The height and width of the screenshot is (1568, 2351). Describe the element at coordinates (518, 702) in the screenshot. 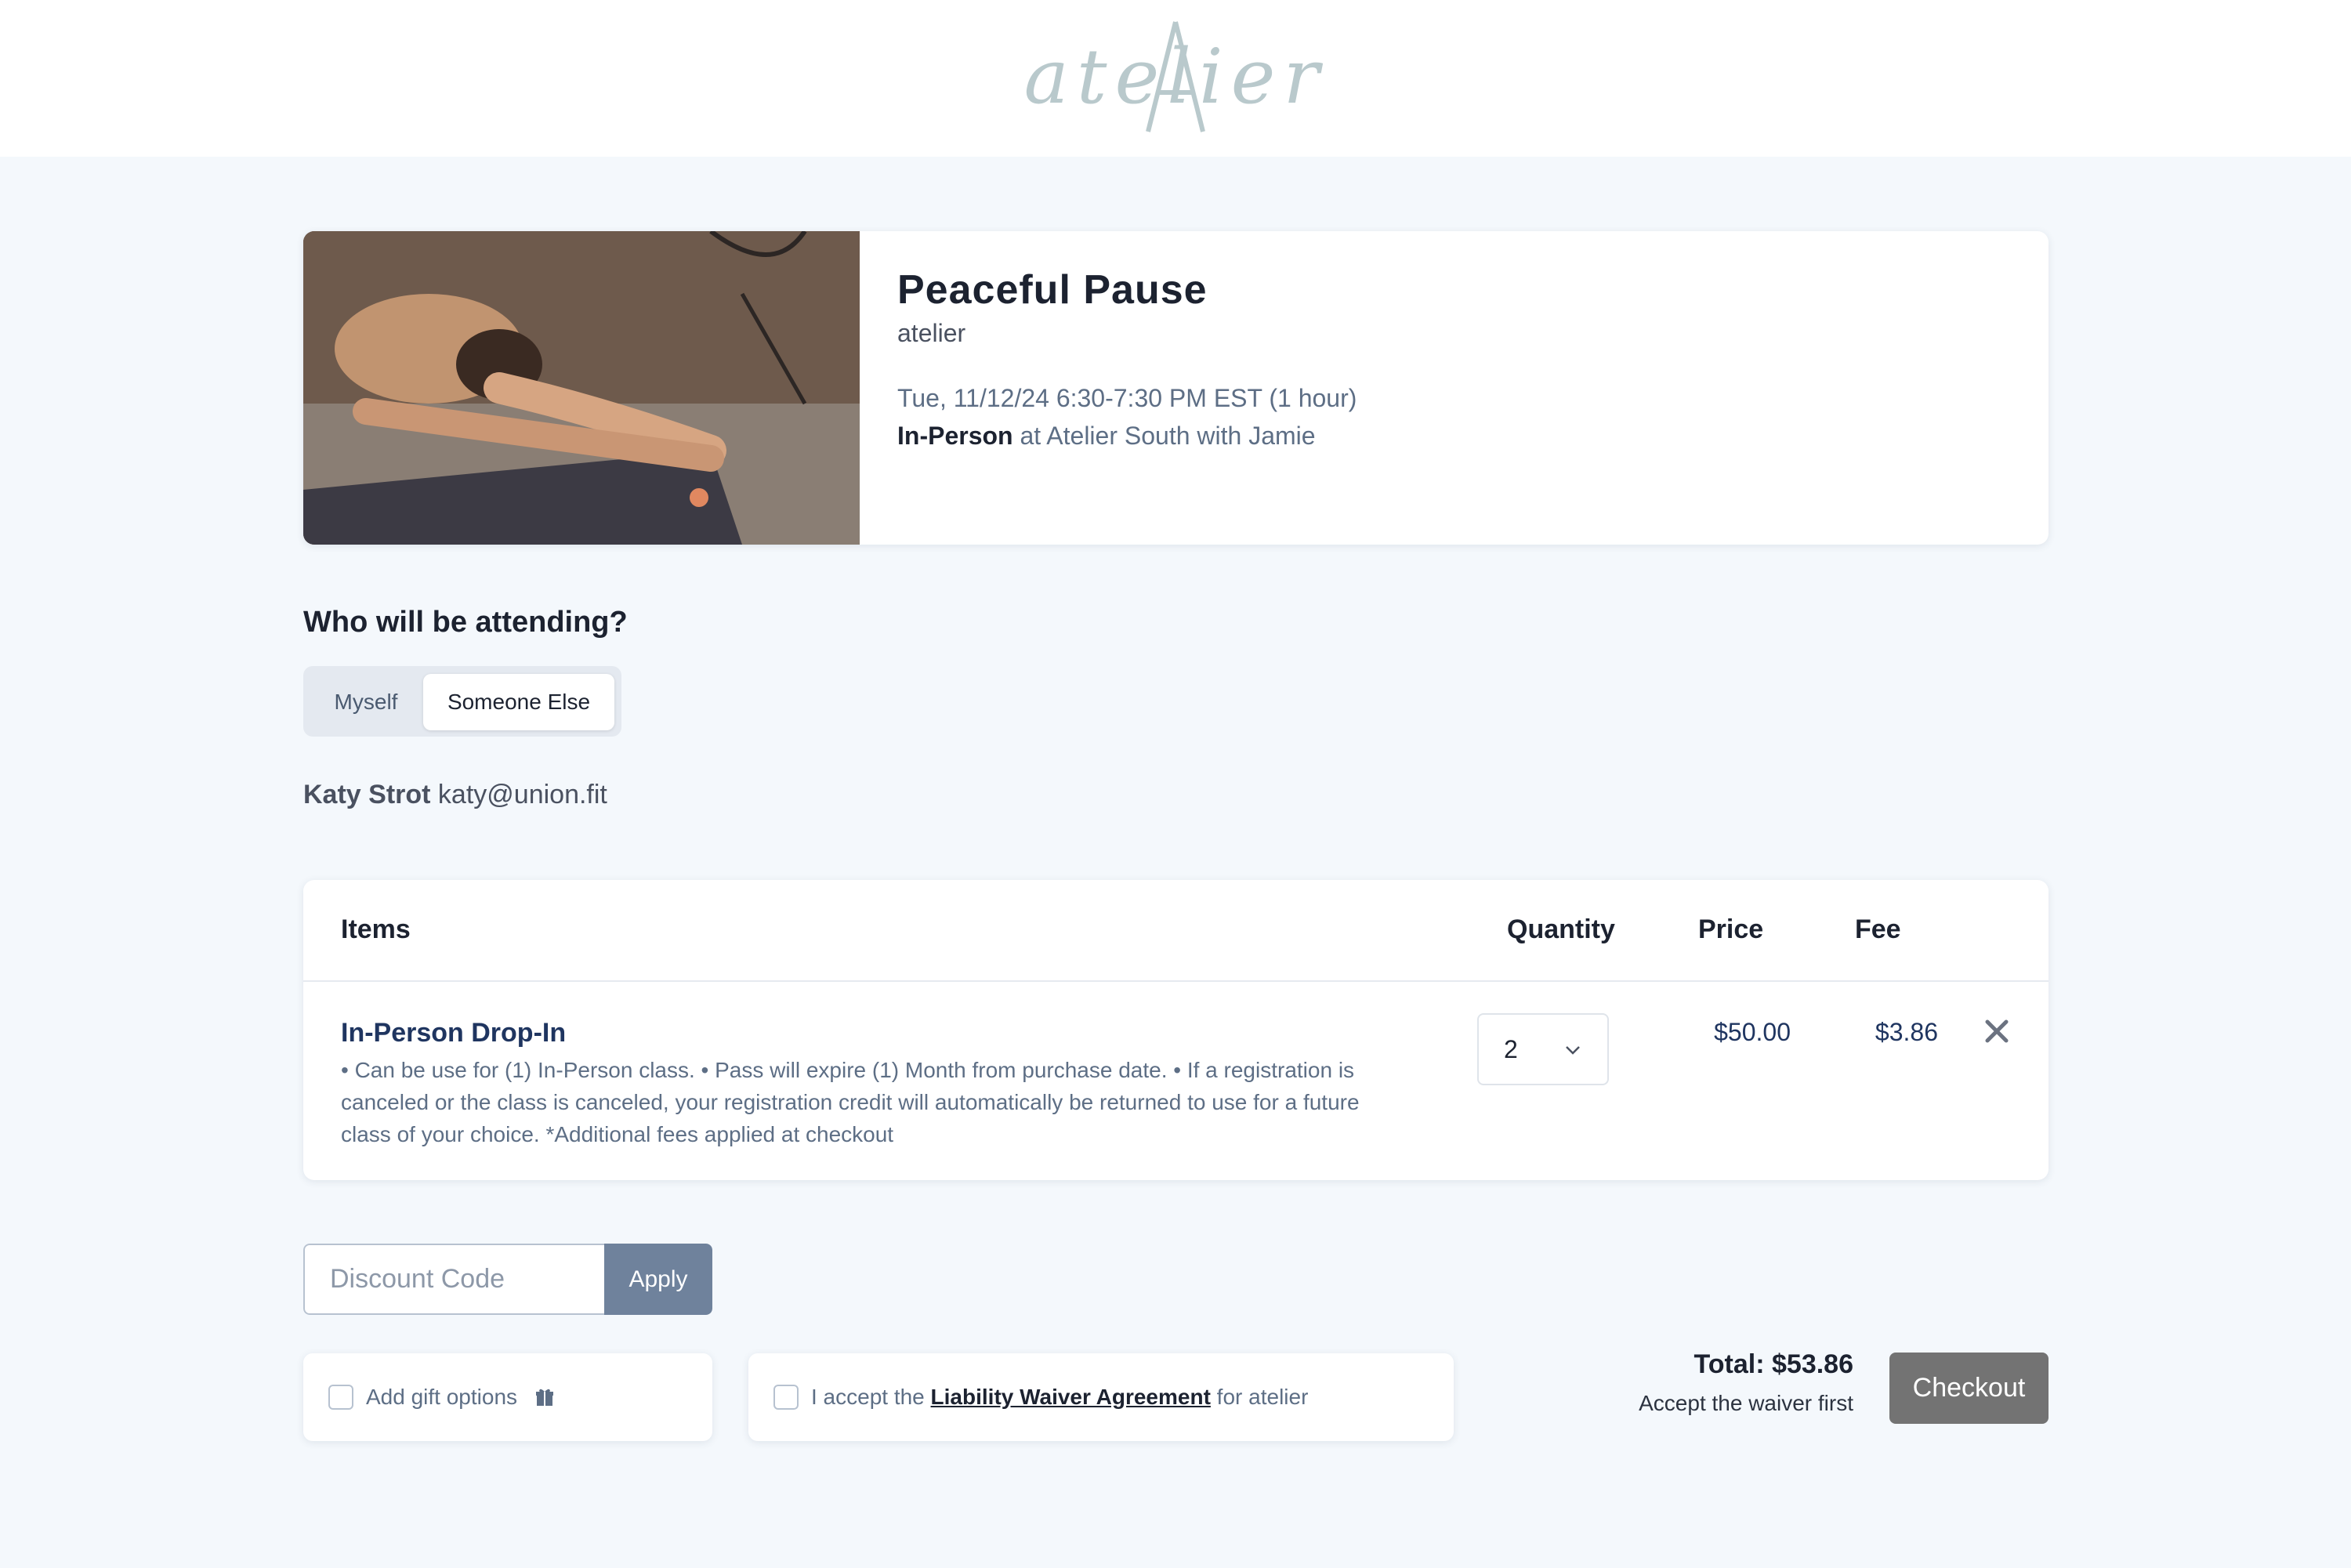

I see `attendee-option-someone-else: Someone Else` at that location.